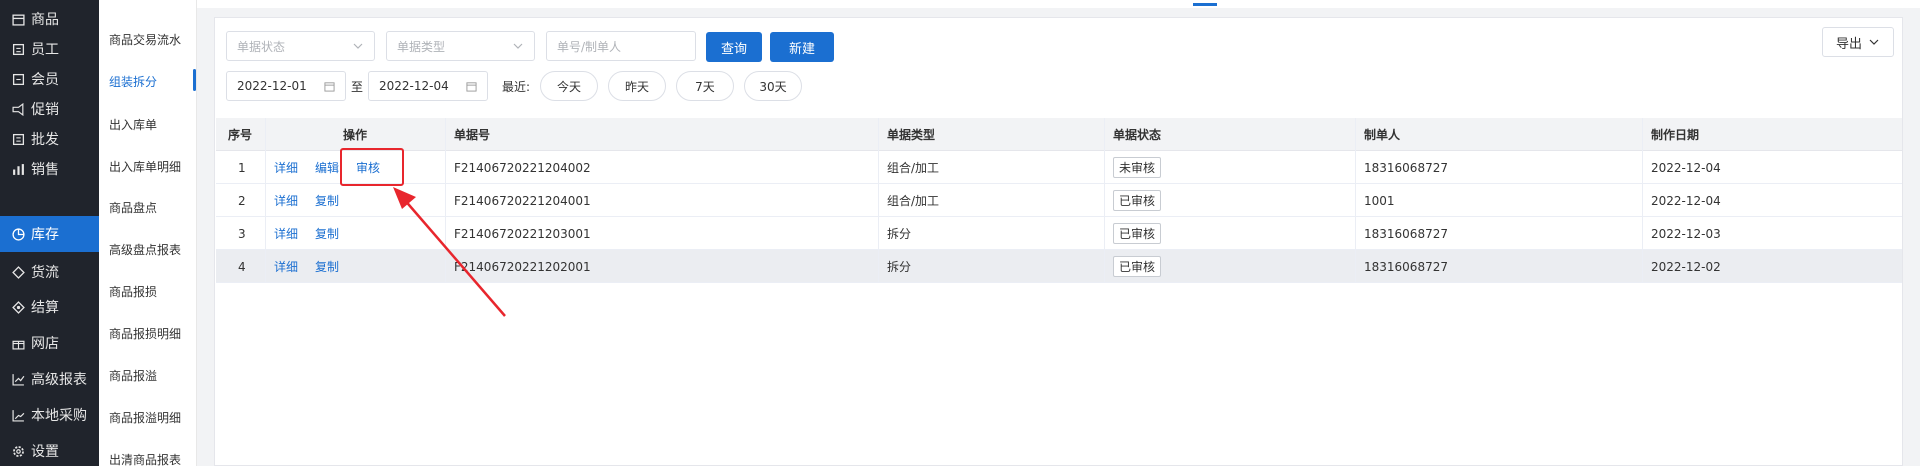  What do you see at coordinates (18, 79) in the screenshot?
I see `member-icon` at bounding box center [18, 79].